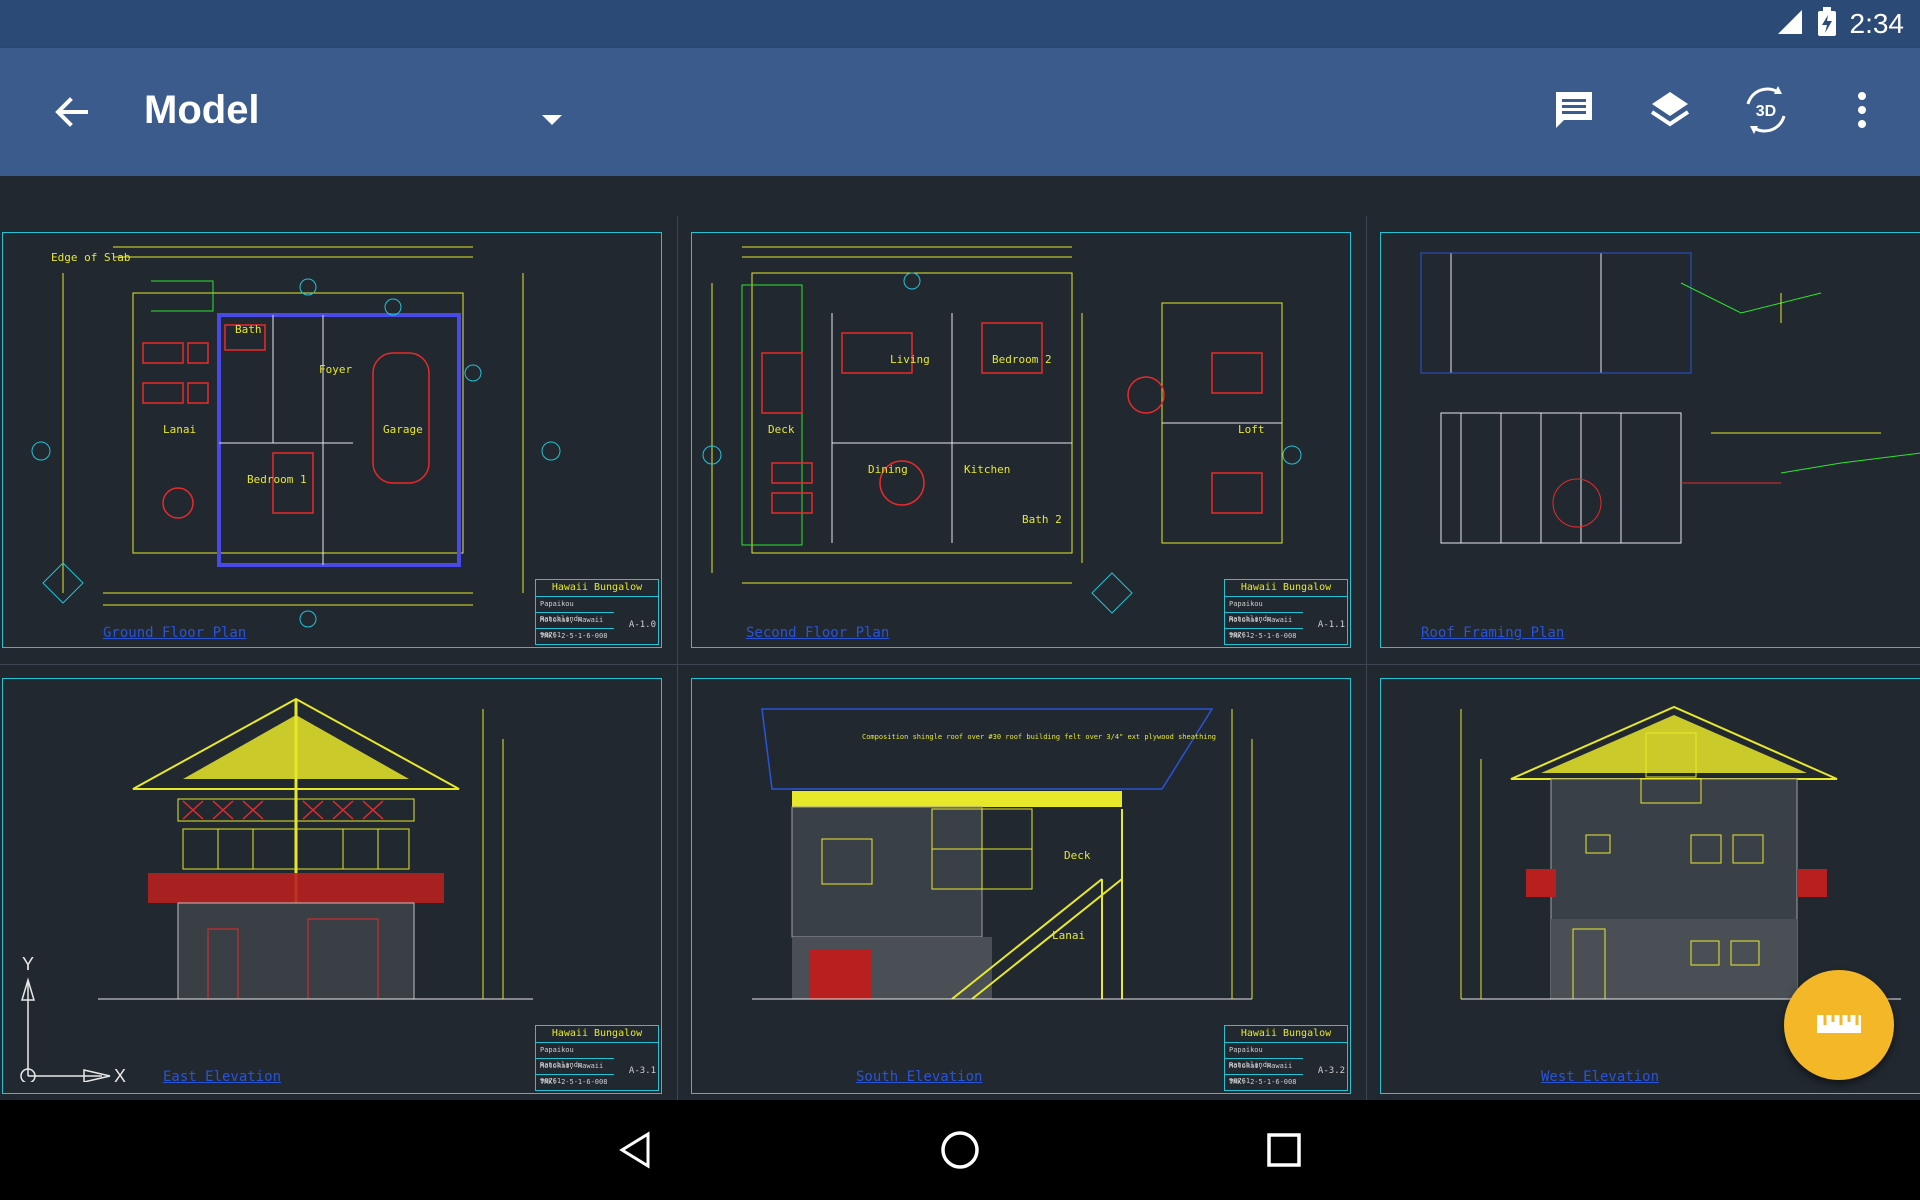  I want to click on sheet-label: Second Floor Plan, so click(818, 633).